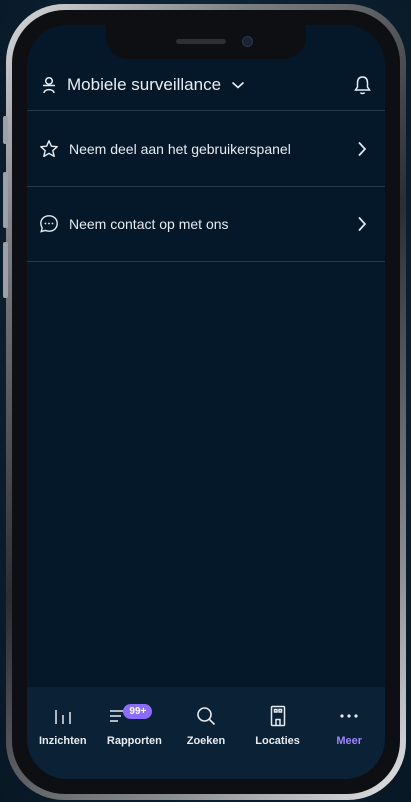 The width and height of the screenshot is (411, 802). I want to click on nav-label: Zoeken, so click(206, 741).